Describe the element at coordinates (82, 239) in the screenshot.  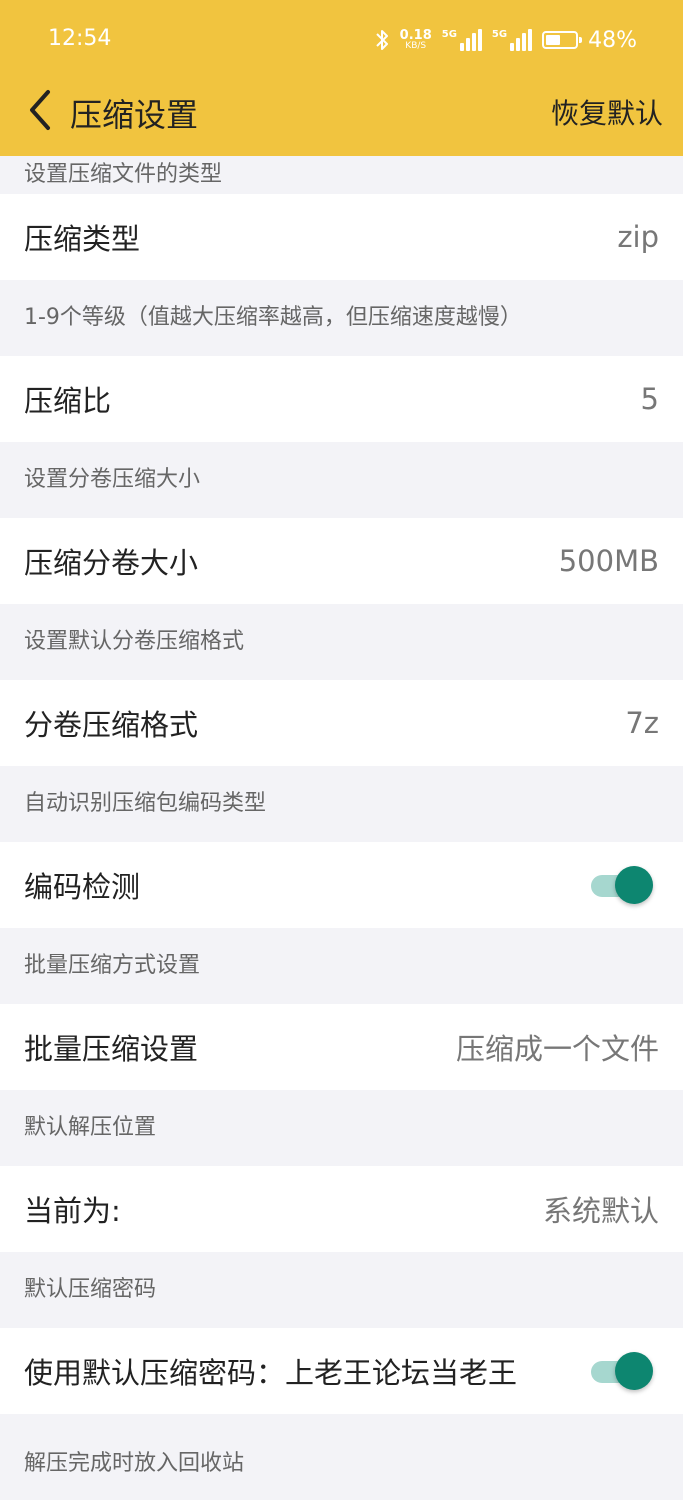
I see `setting-label: 压缩类型` at that location.